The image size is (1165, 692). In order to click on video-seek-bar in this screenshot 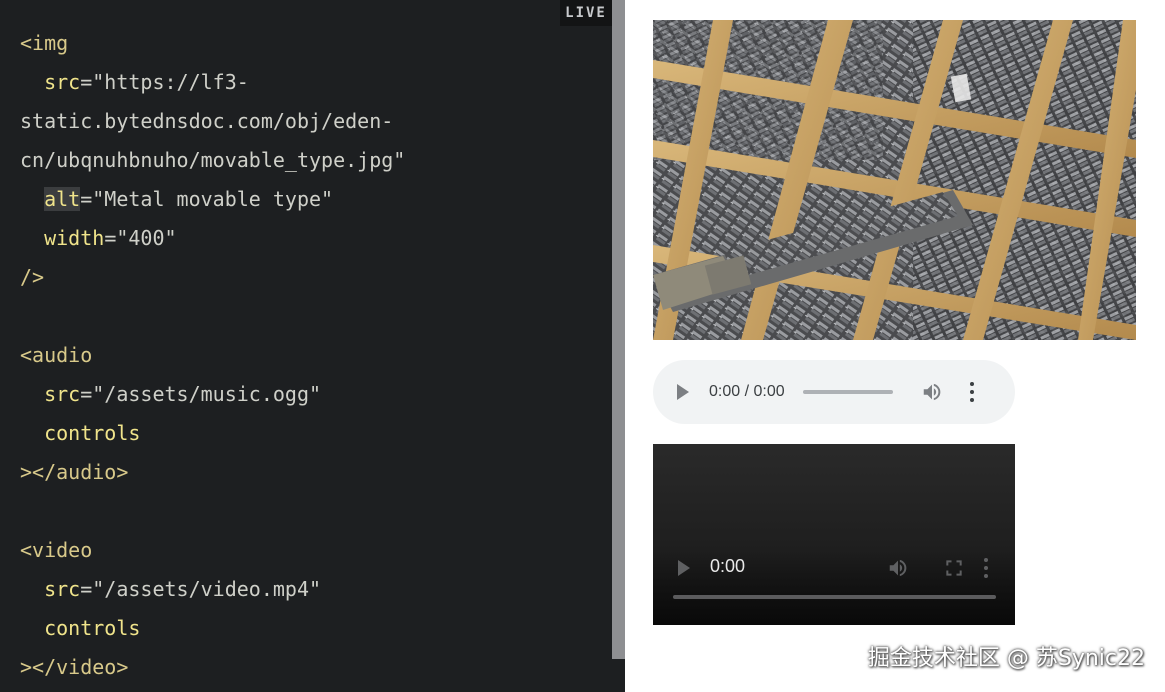, I will do `click(834, 597)`.